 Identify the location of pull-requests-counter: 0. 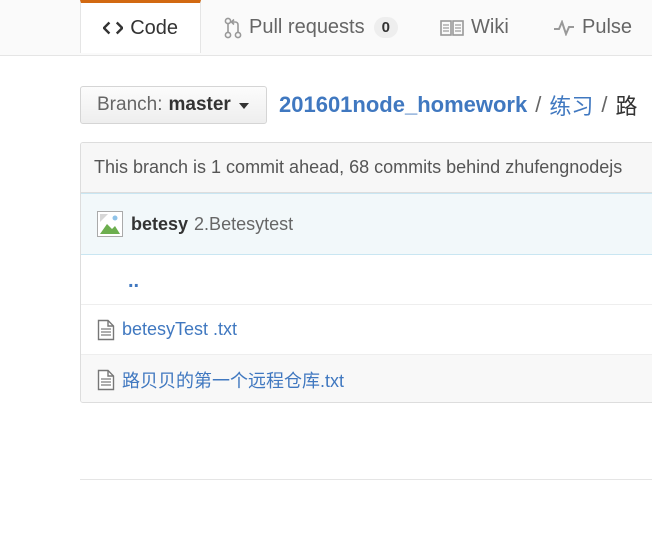
(385, 27).